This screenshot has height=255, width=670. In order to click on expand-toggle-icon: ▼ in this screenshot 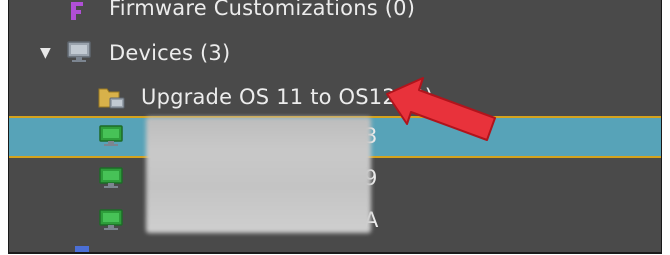, I will do `click(47, 53)`.